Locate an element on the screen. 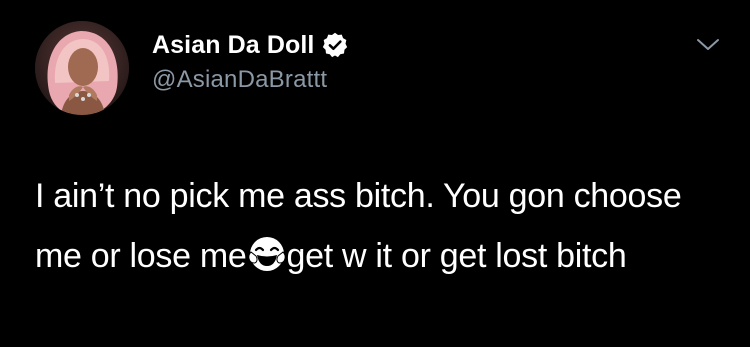  chevron-down-icon is located at coordinates (708, 45).